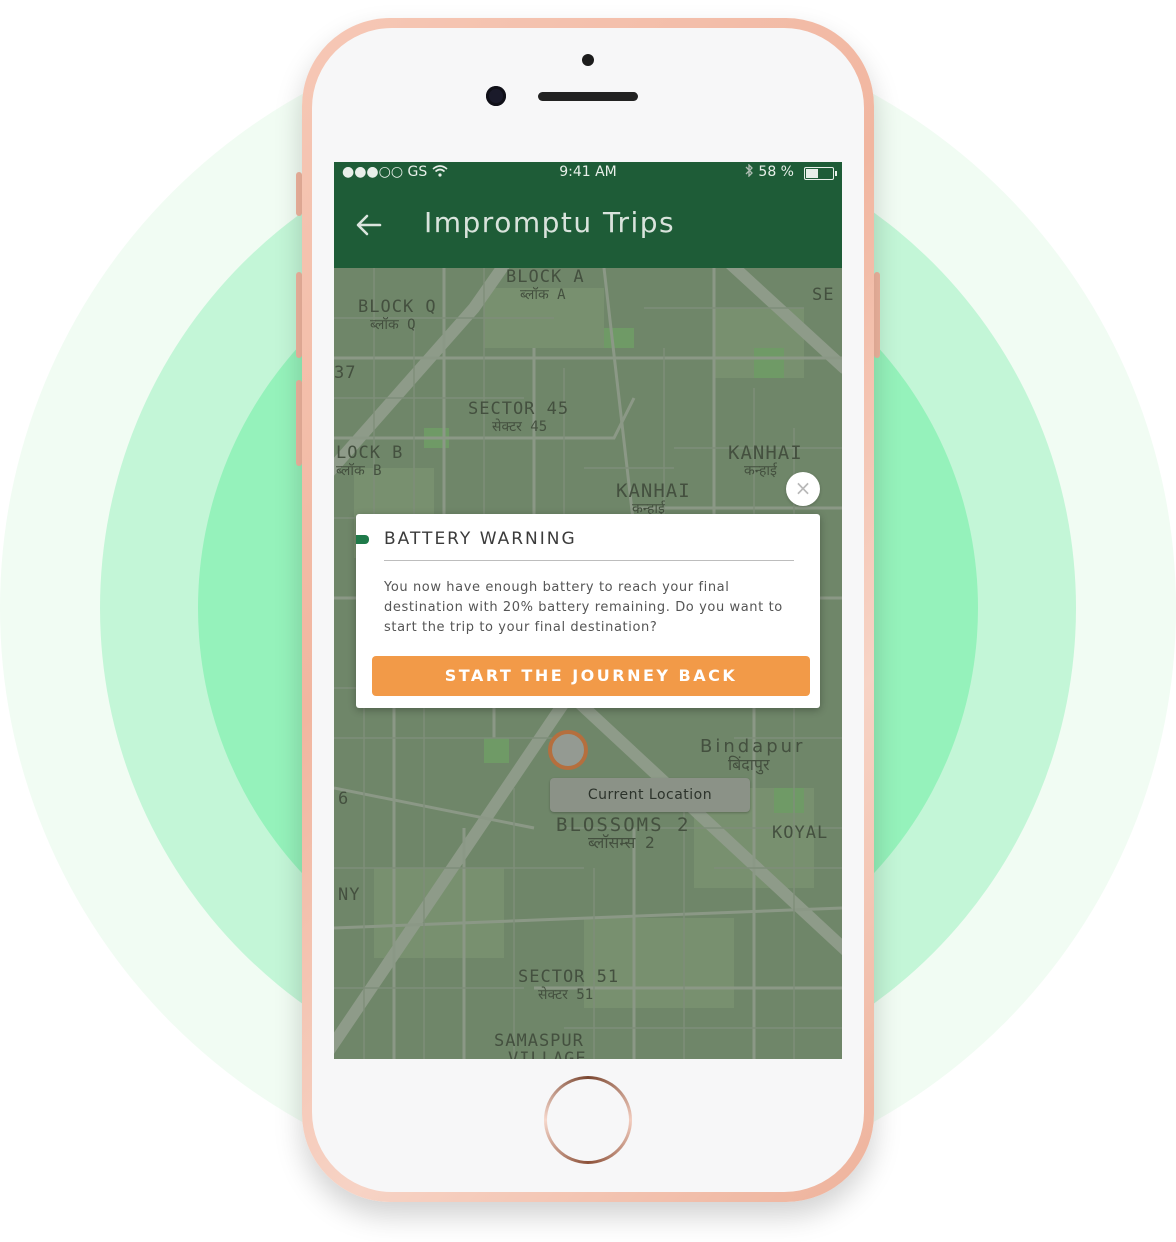  What do you see at coordinates (519, 409) in the screenshot?
I see `map-label-sector-45-en: SECTOR 45` at bounding box center [519, 409].